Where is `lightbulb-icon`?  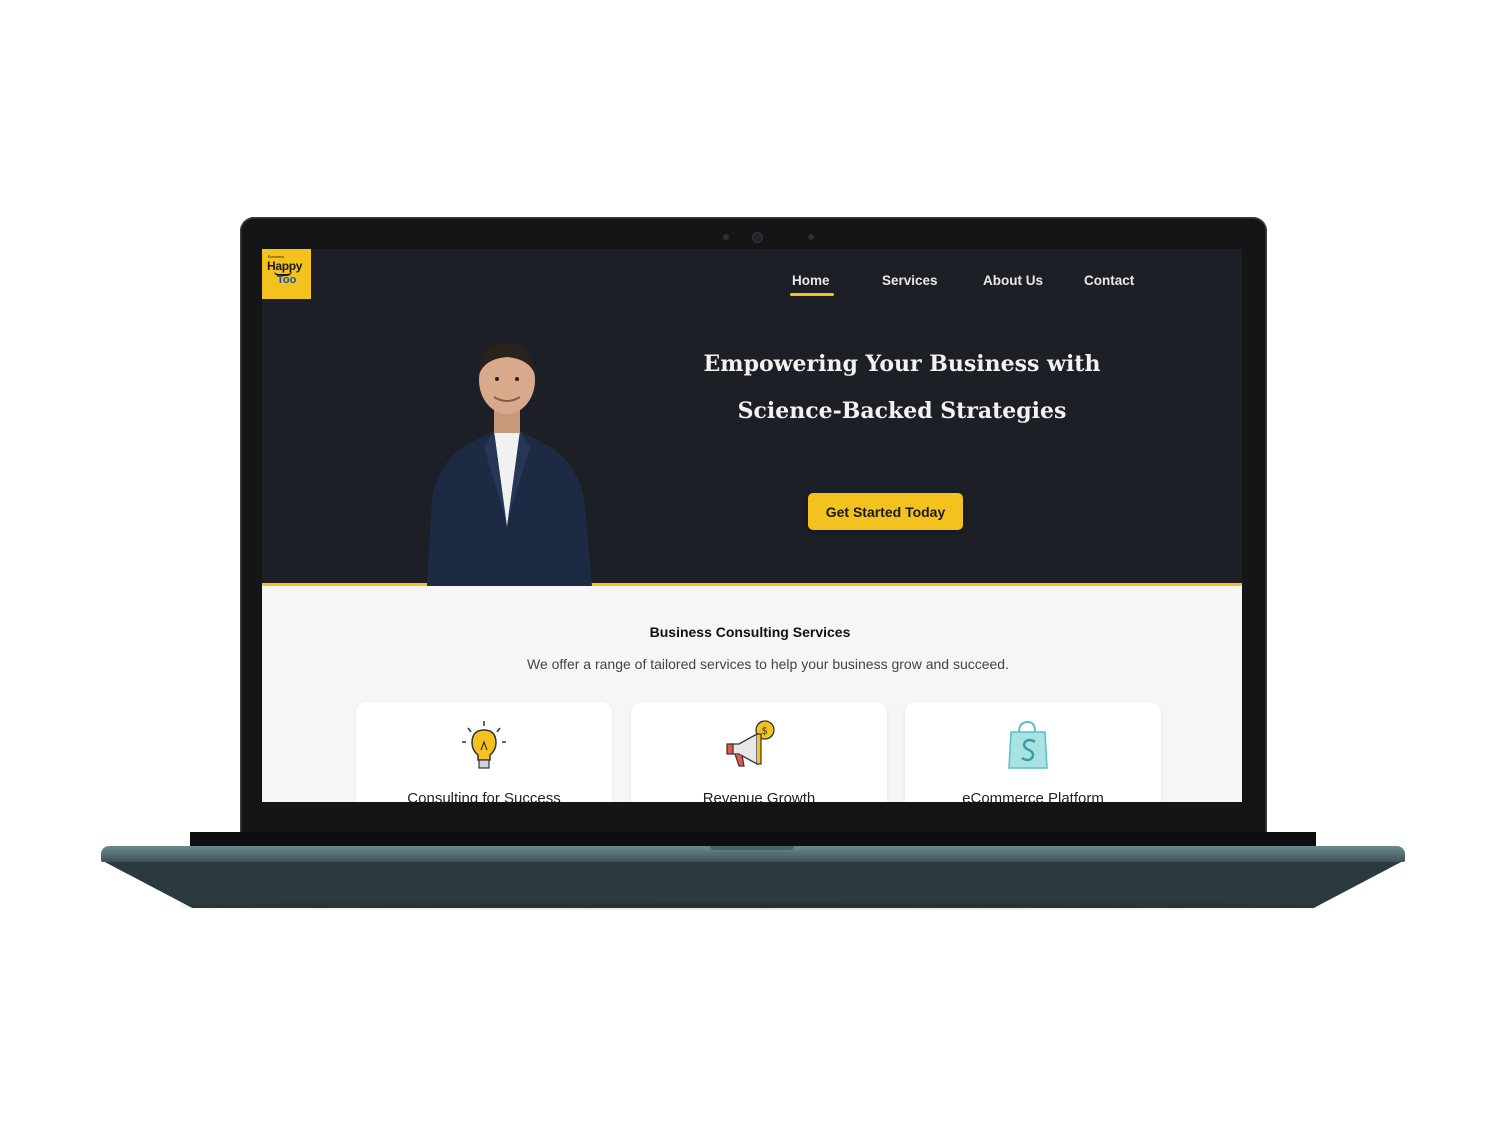 lightbulb-icon is located at coordinates (484, 745).